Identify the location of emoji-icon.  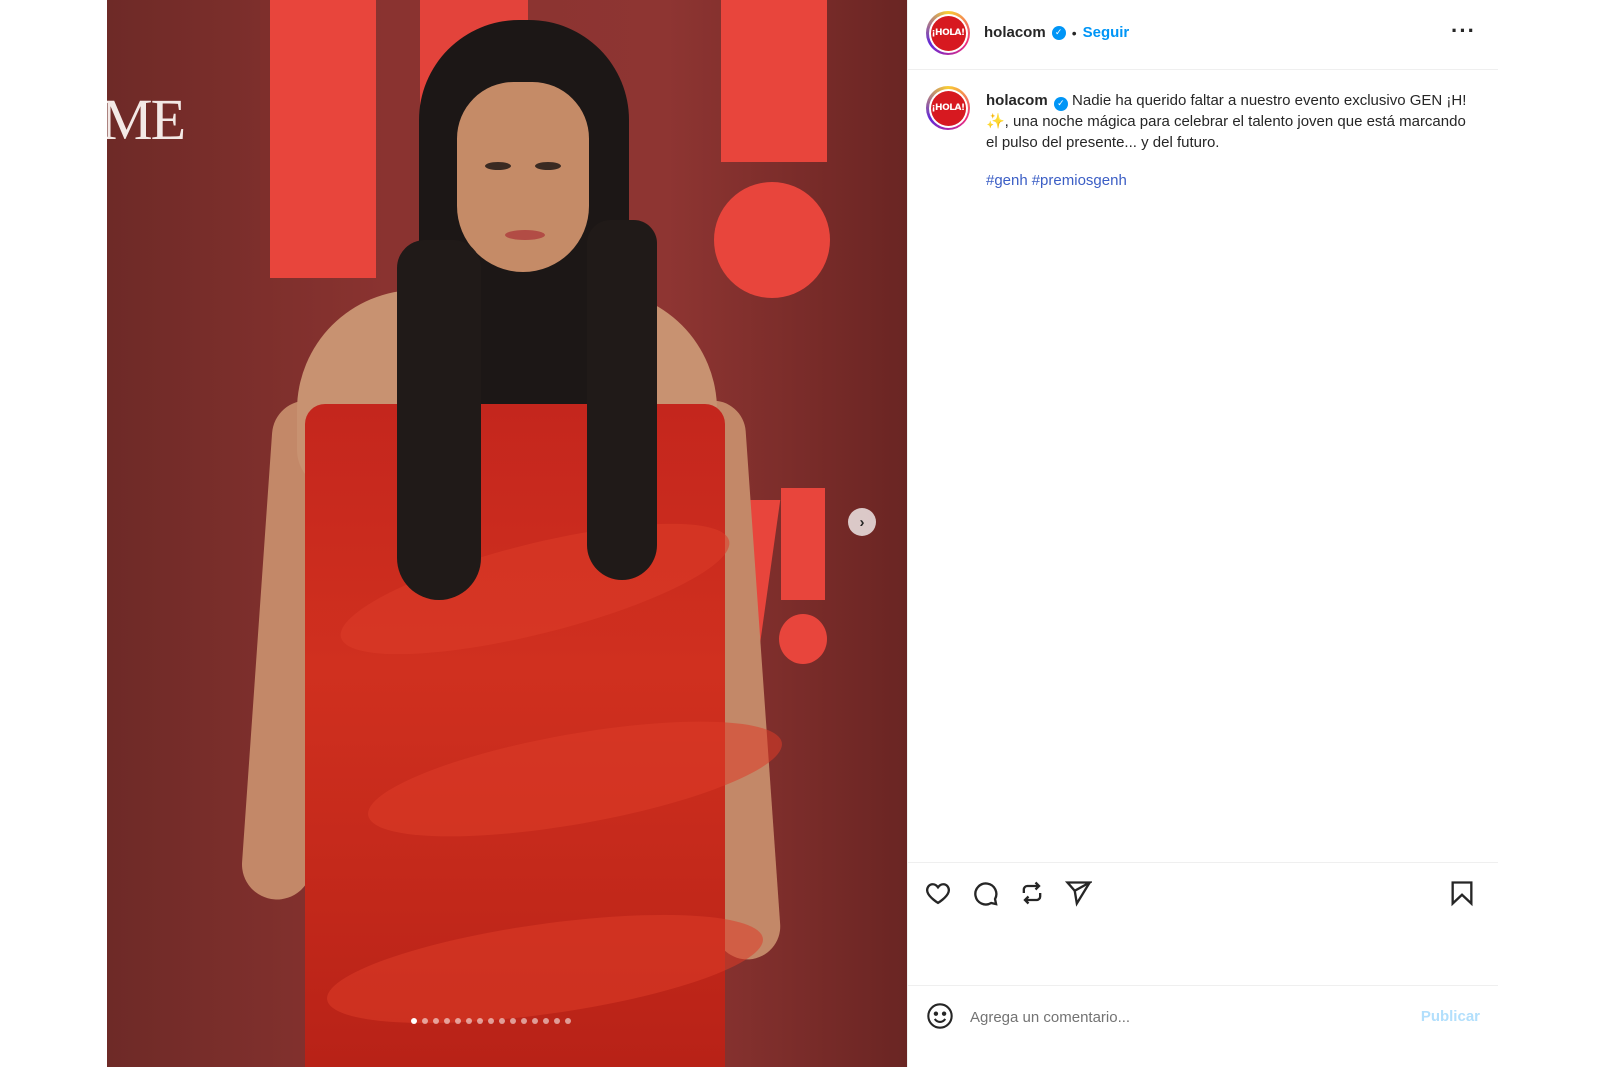
(940, 1016).